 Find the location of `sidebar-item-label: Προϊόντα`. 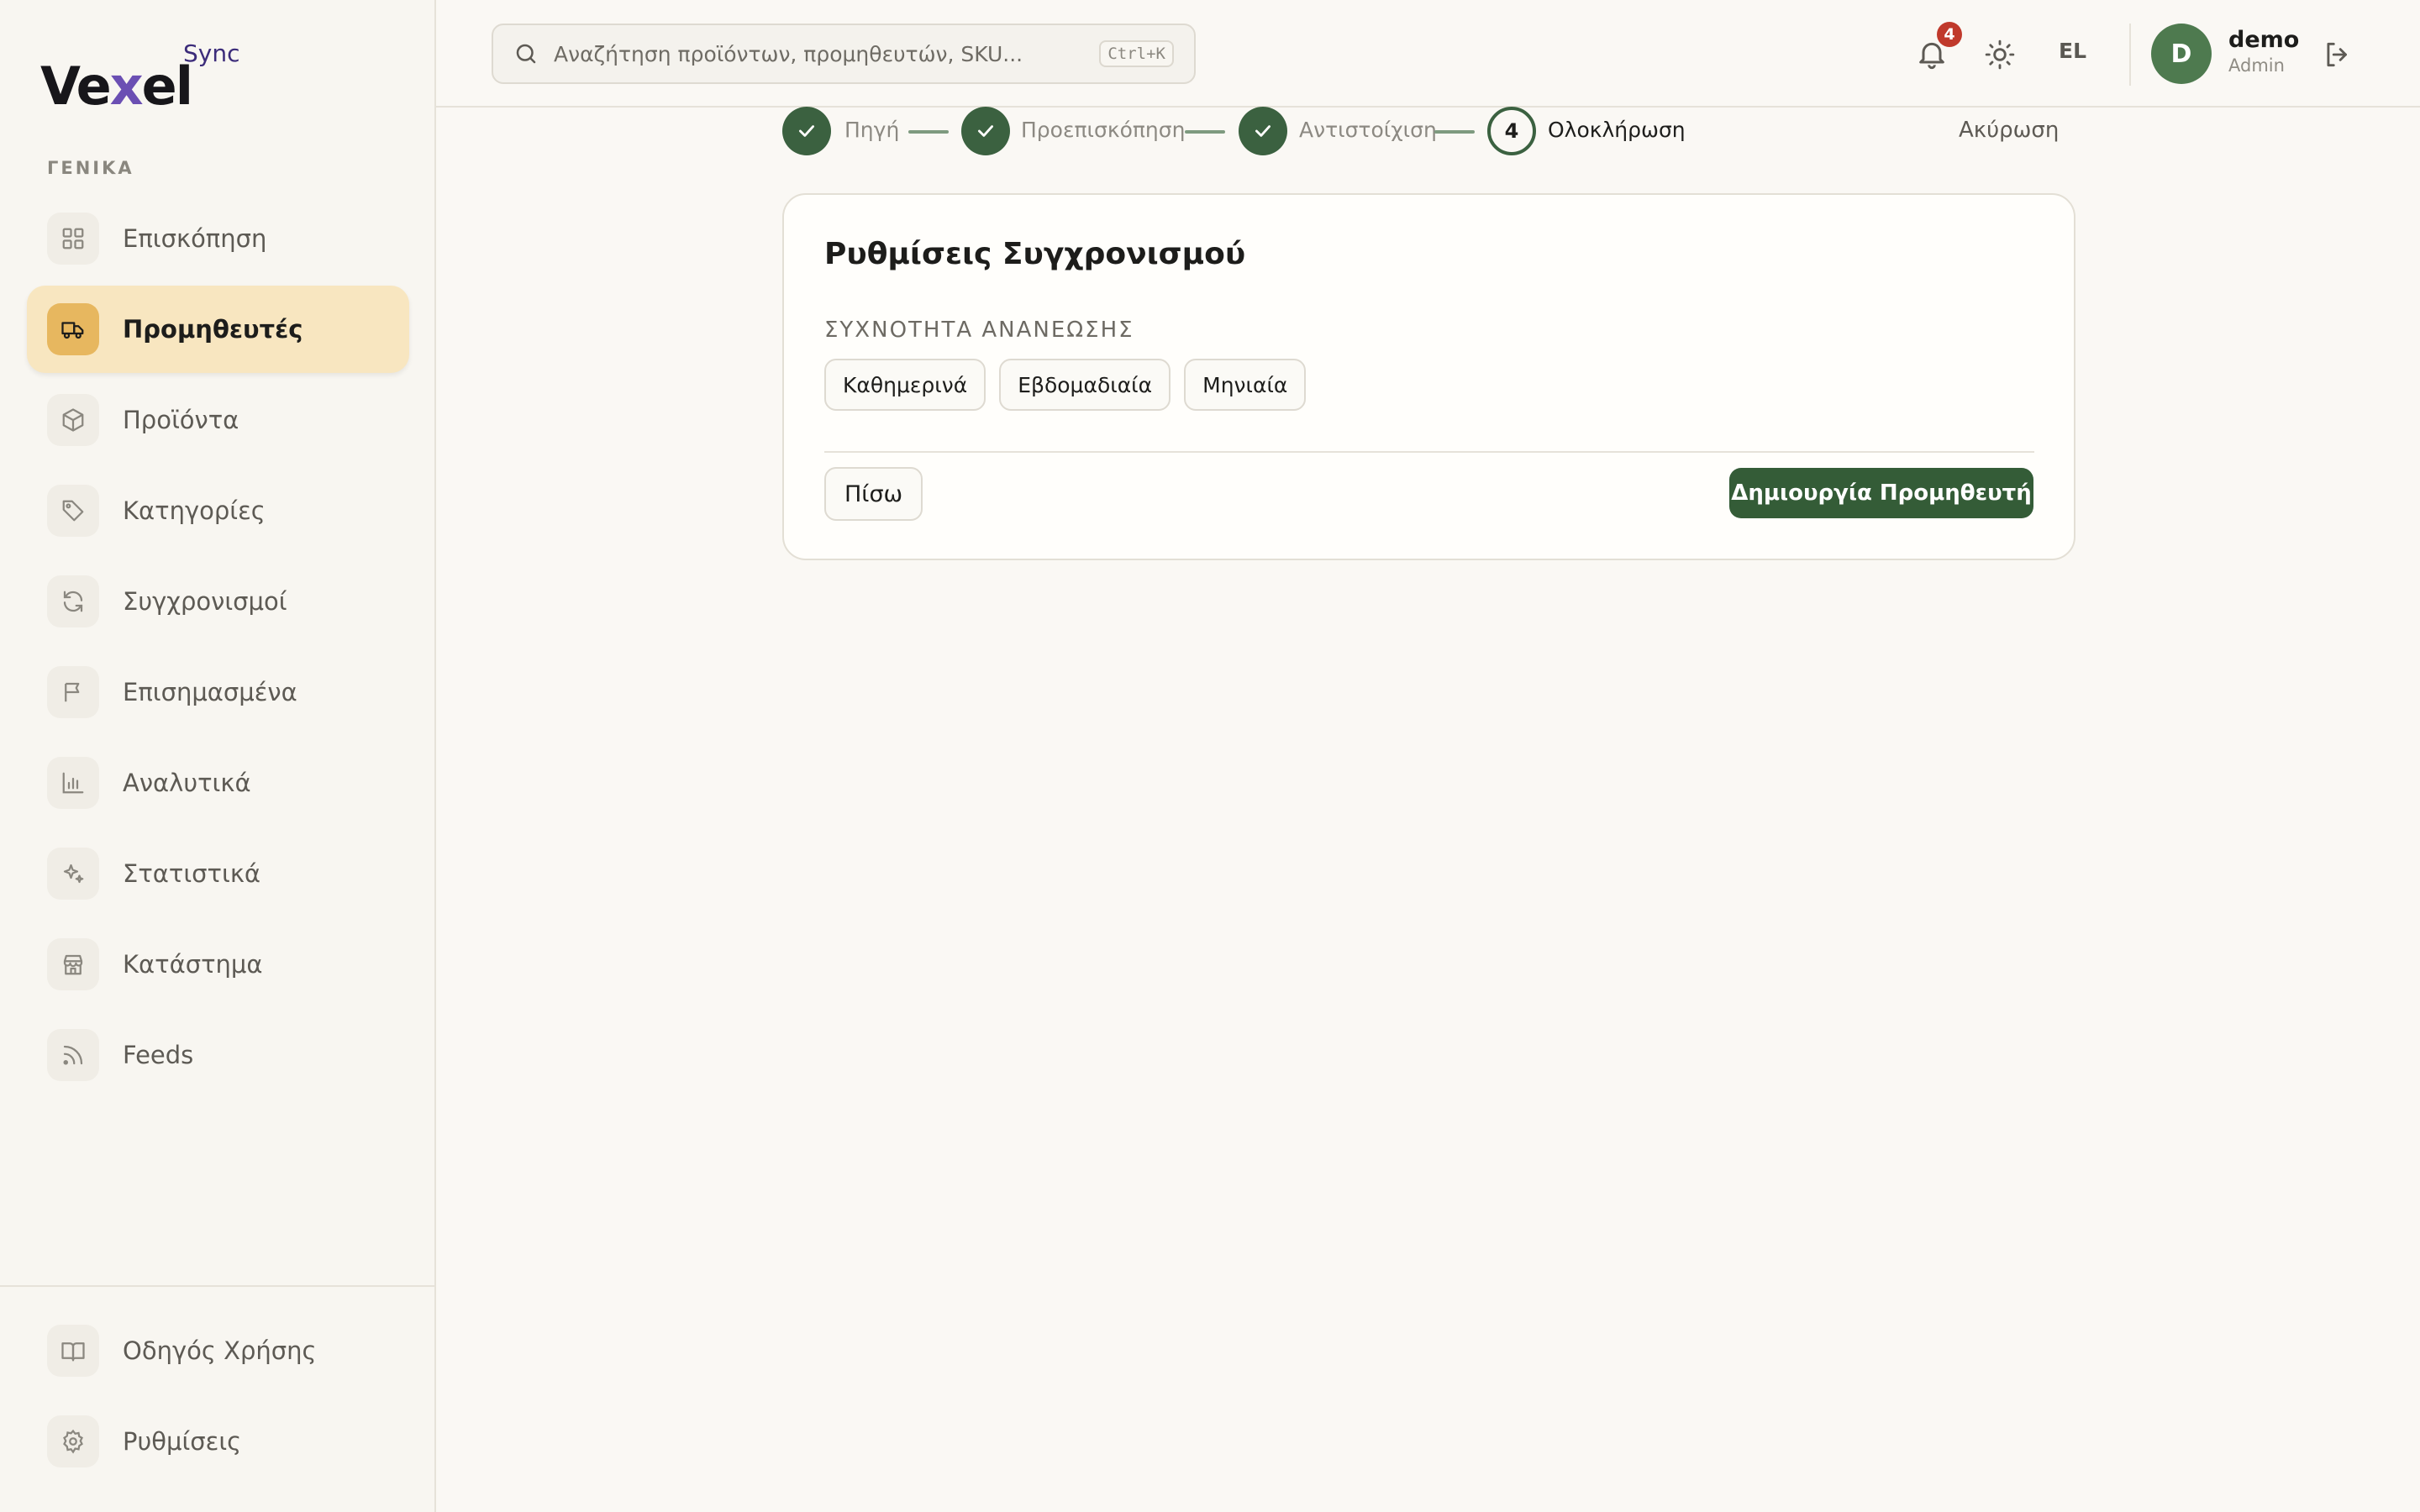

sidebar-item-label: Προϊόντα is located at coordinates (181, 420).